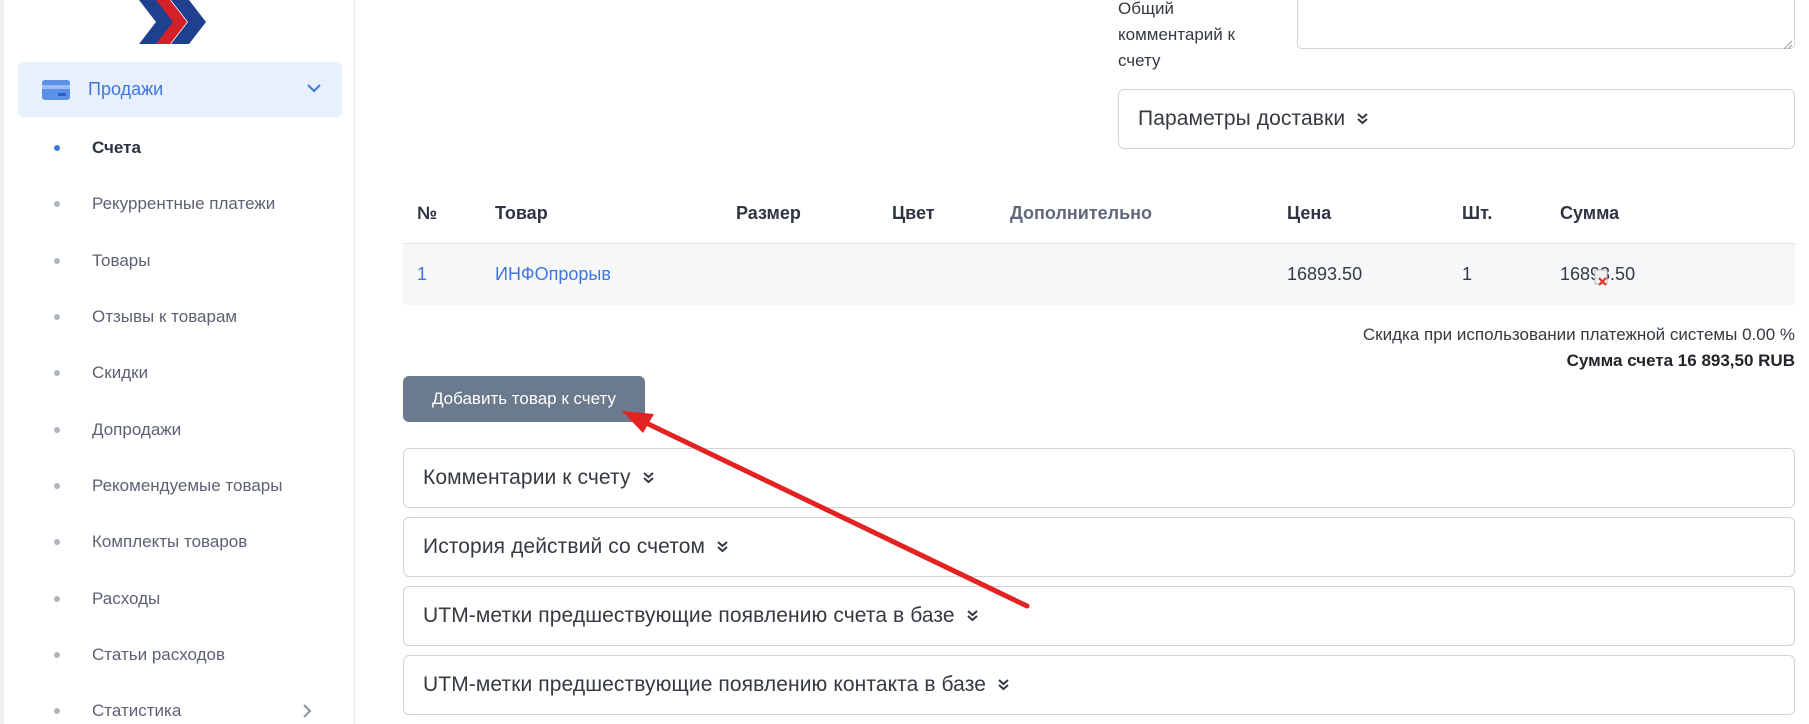 The image size is (1809, 724). I want to click on sidebar-item-label: Скидки, so click(120, 373).